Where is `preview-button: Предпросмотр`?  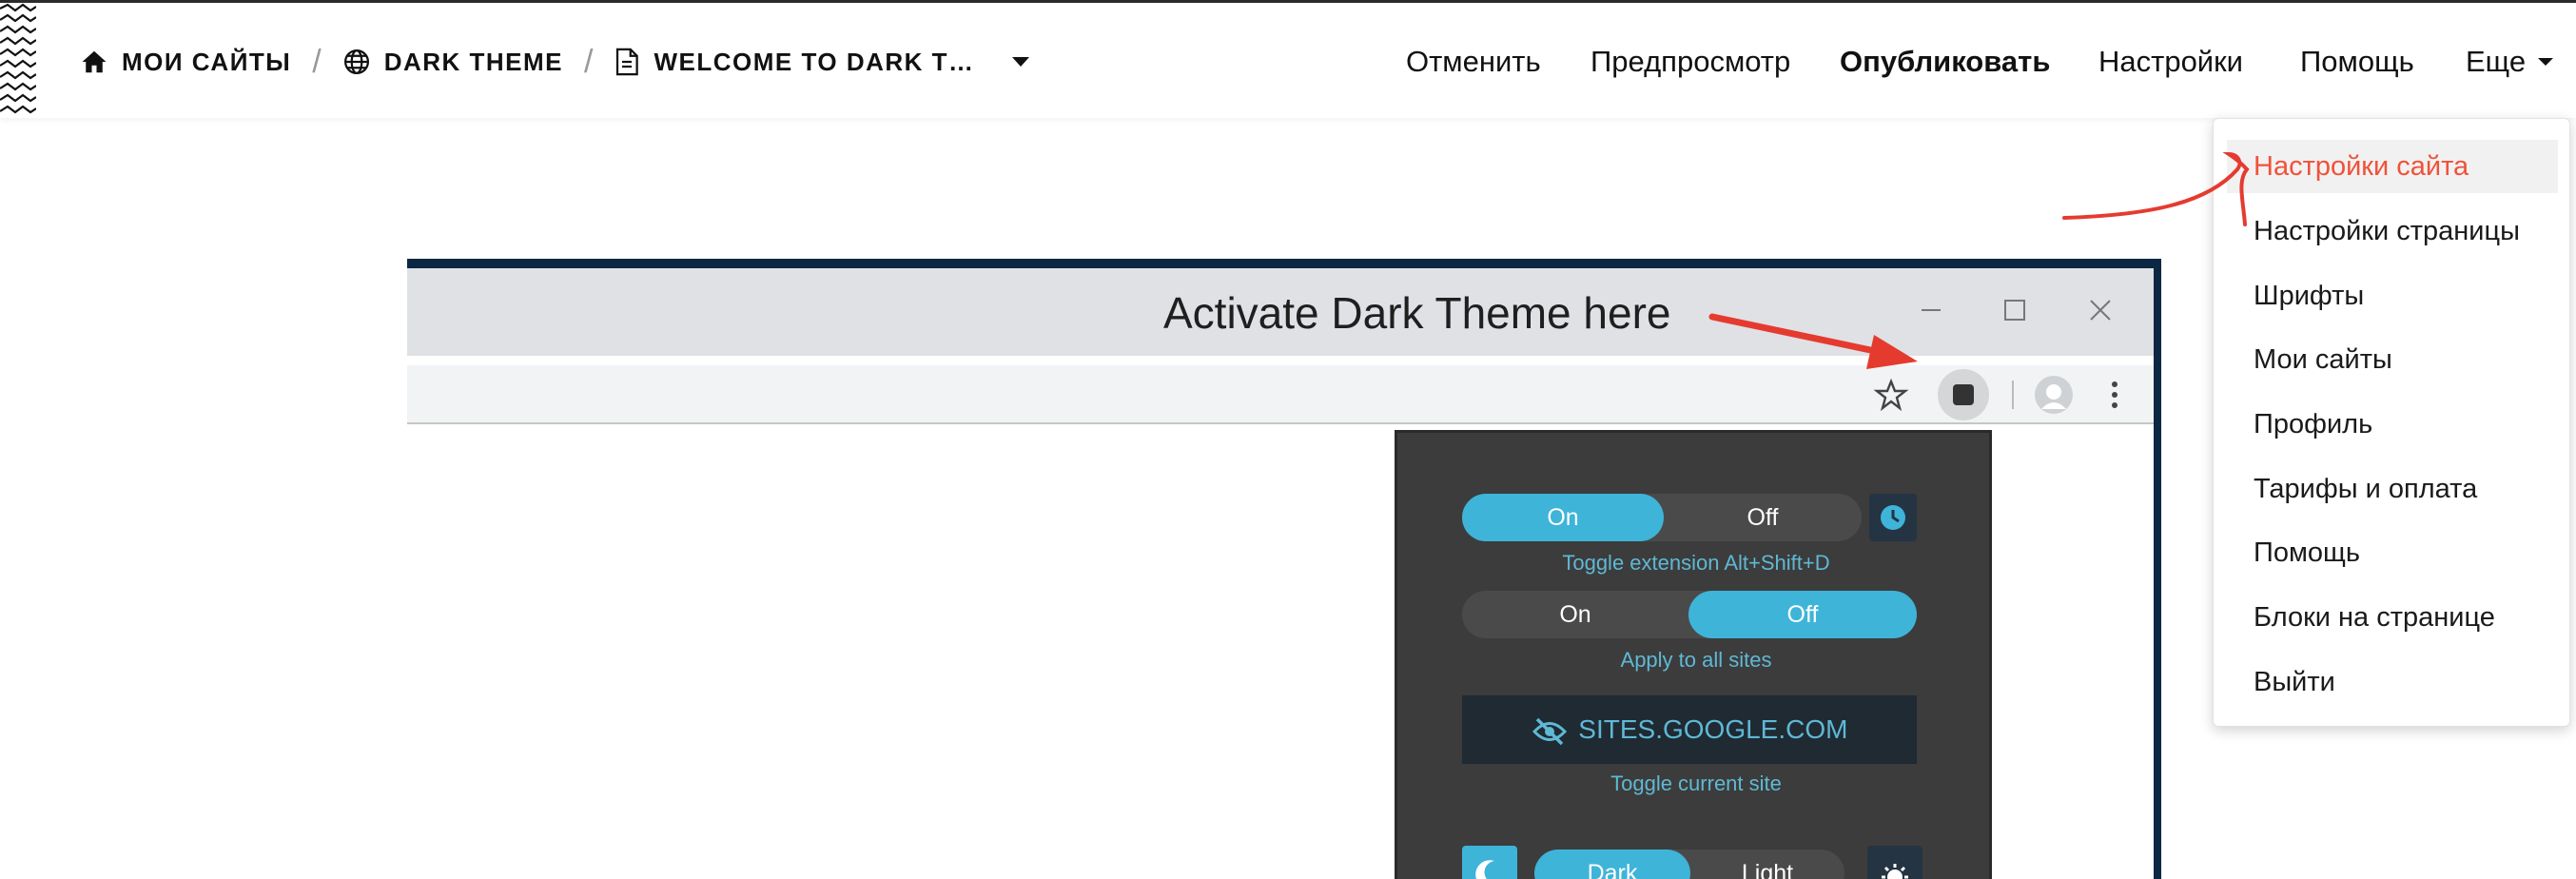 preview-button: Предпросмотр is located at coordinates (1690, 62).